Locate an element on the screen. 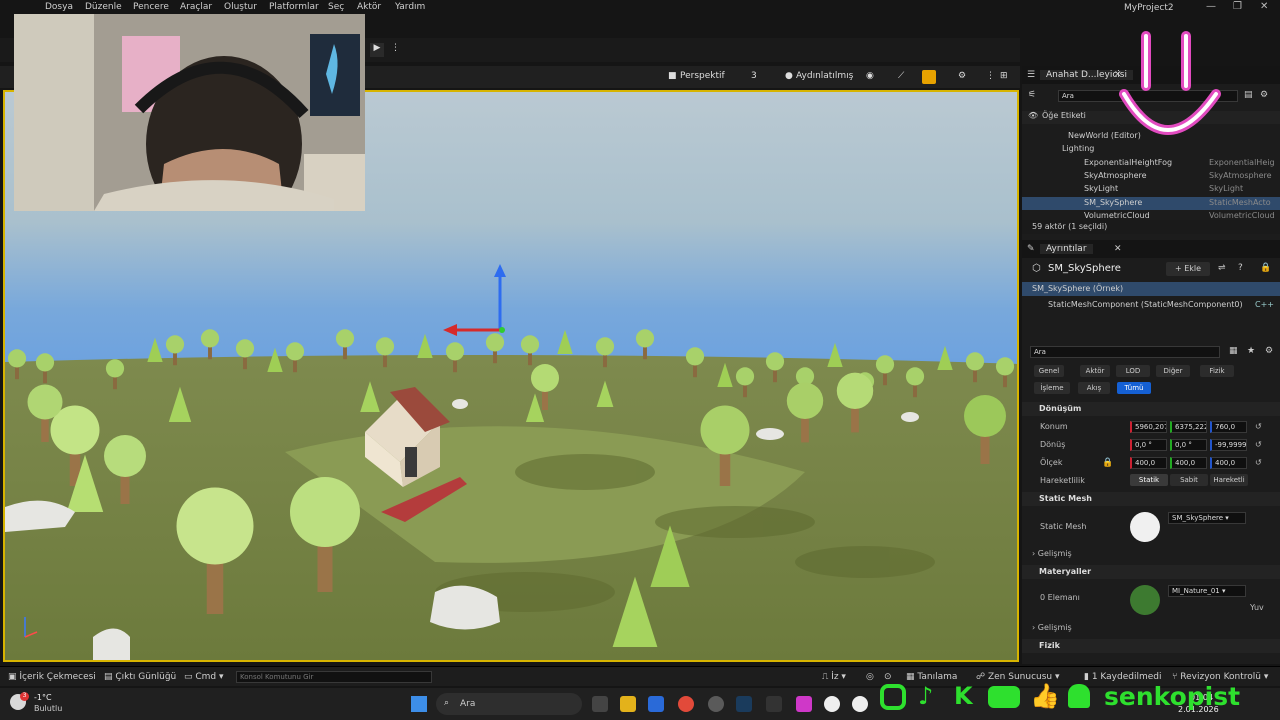  menu-7: Aktör is located at coordinates (369, 7).